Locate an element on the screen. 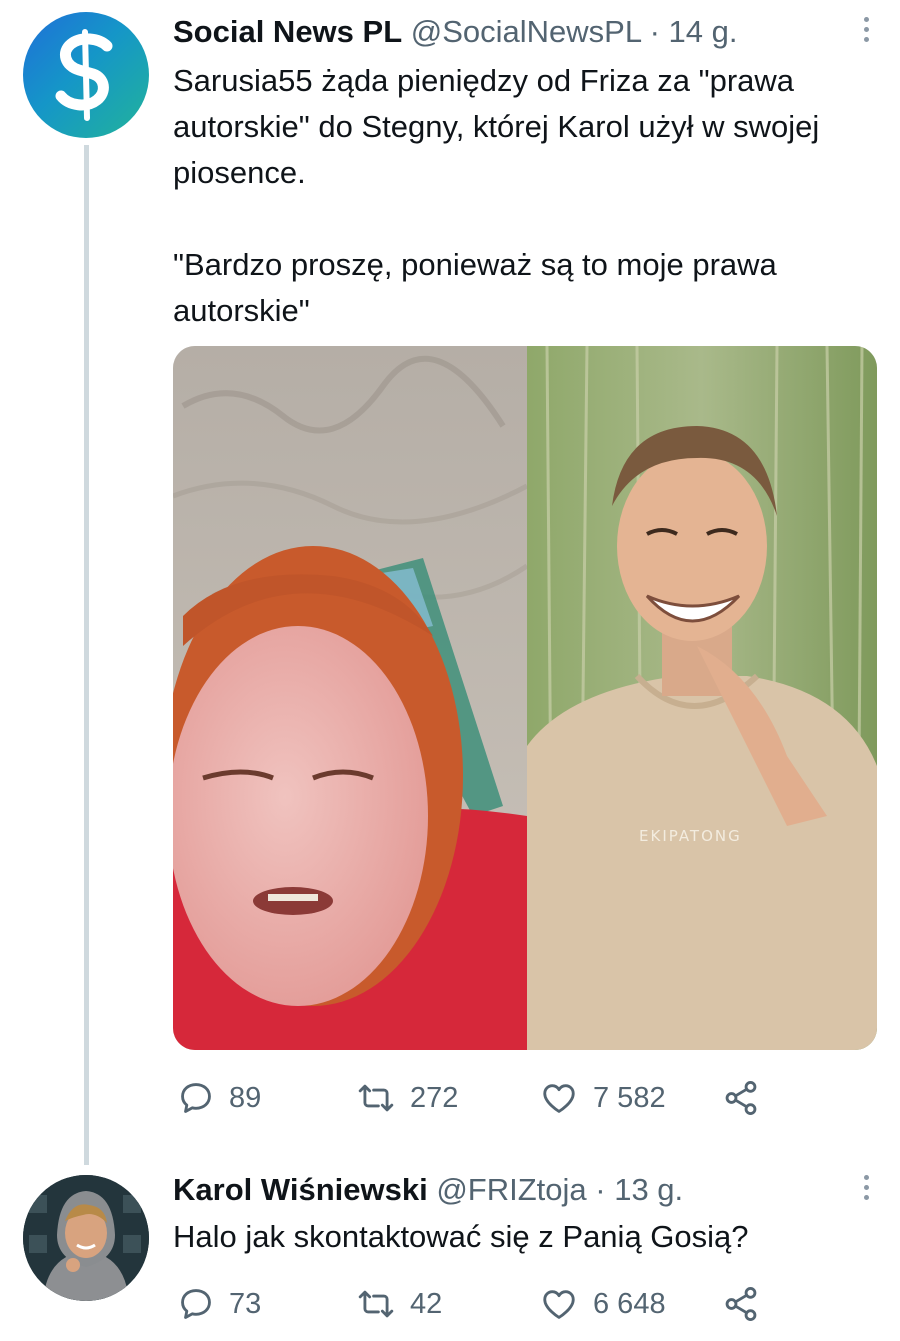 The image size is (900, 1341). profile-photo is located at coordinates (86, 1238).